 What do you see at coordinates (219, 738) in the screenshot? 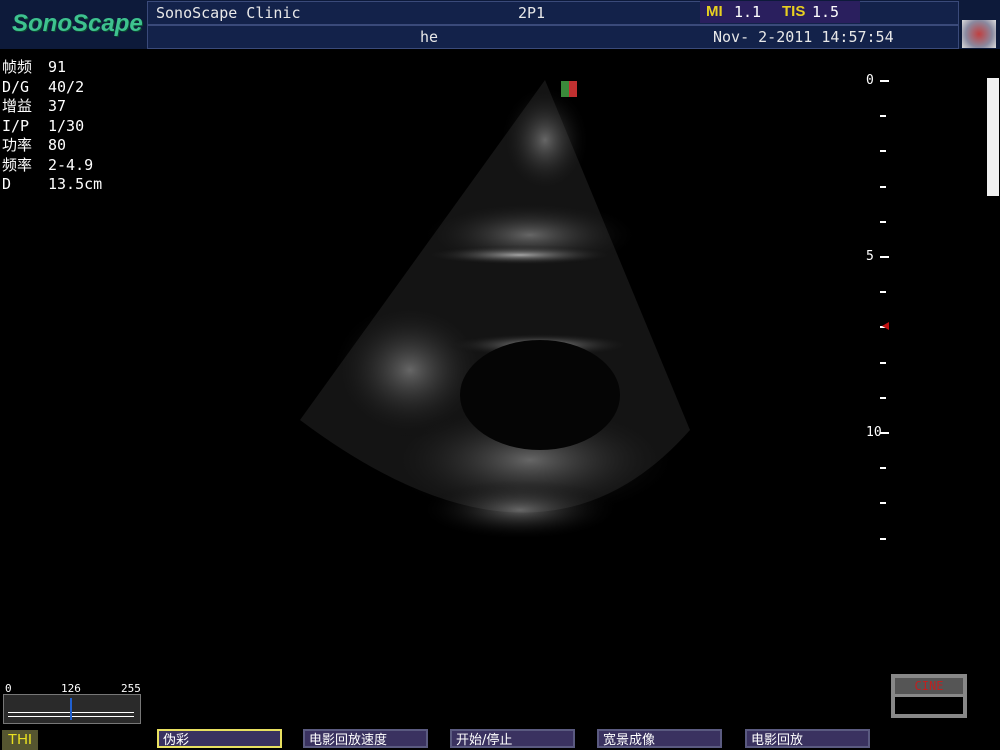
I see `softkey-button: 伪彩` at bounding box center [219, 738].